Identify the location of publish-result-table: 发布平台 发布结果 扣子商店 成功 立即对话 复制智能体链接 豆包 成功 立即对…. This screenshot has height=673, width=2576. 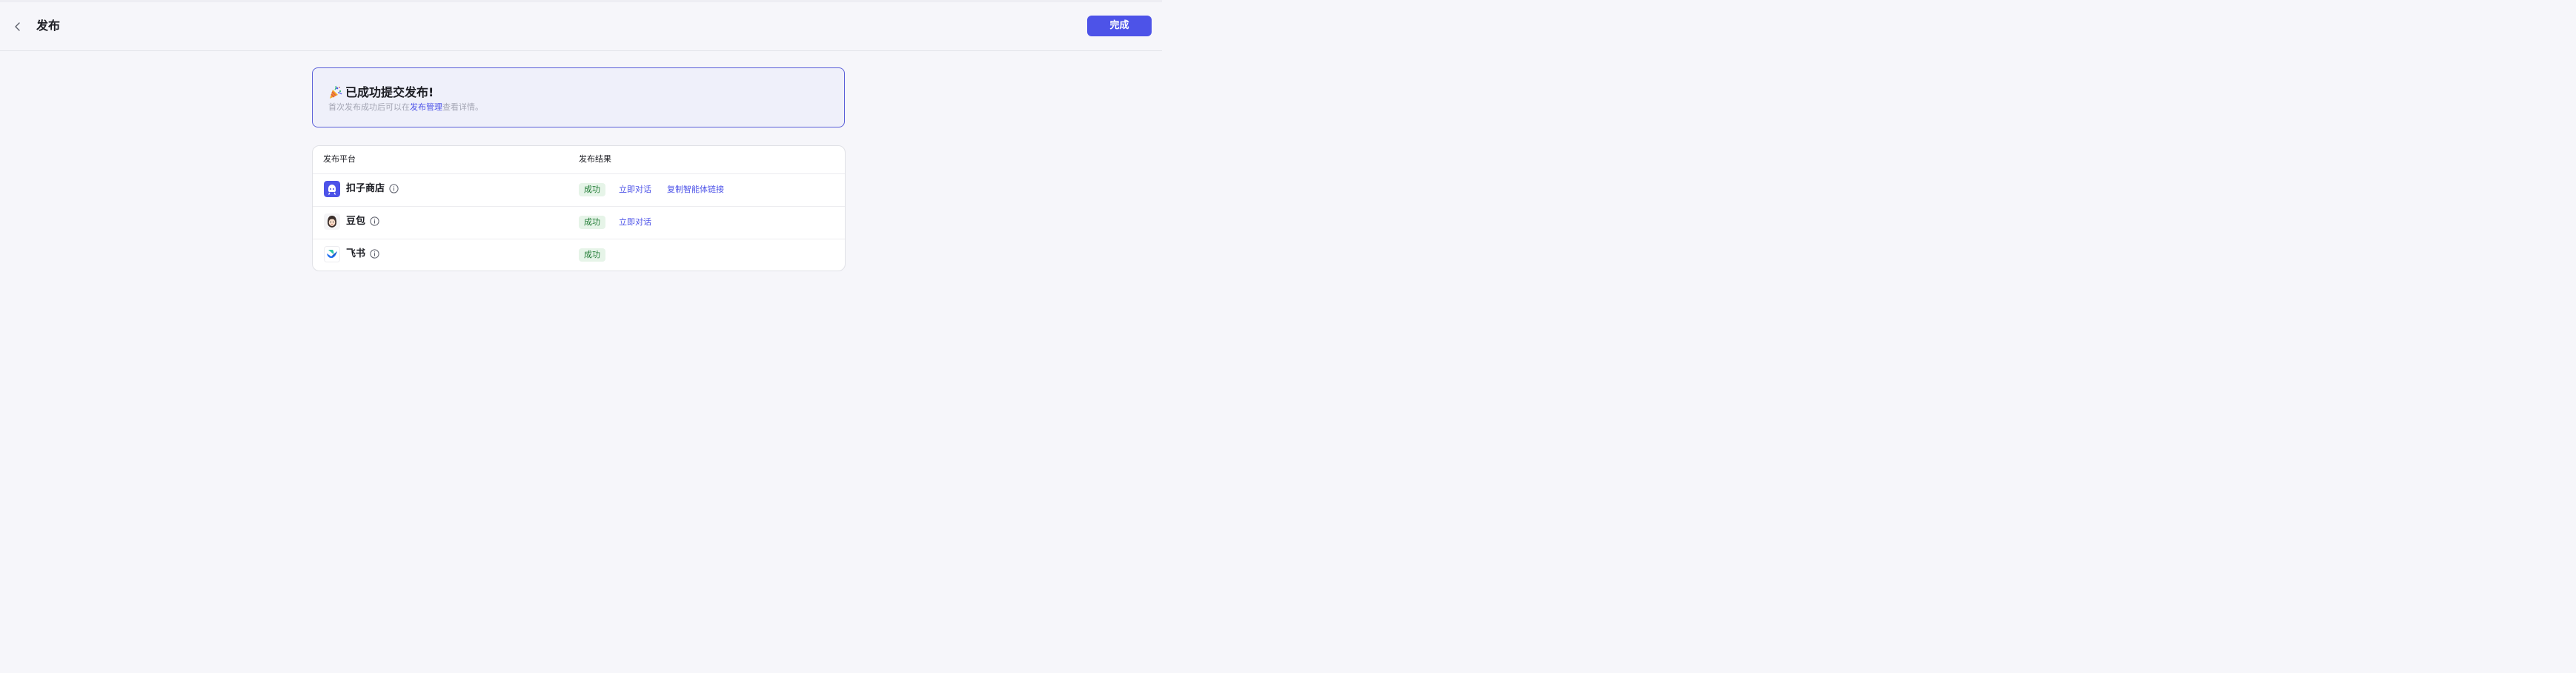
(579, 208).